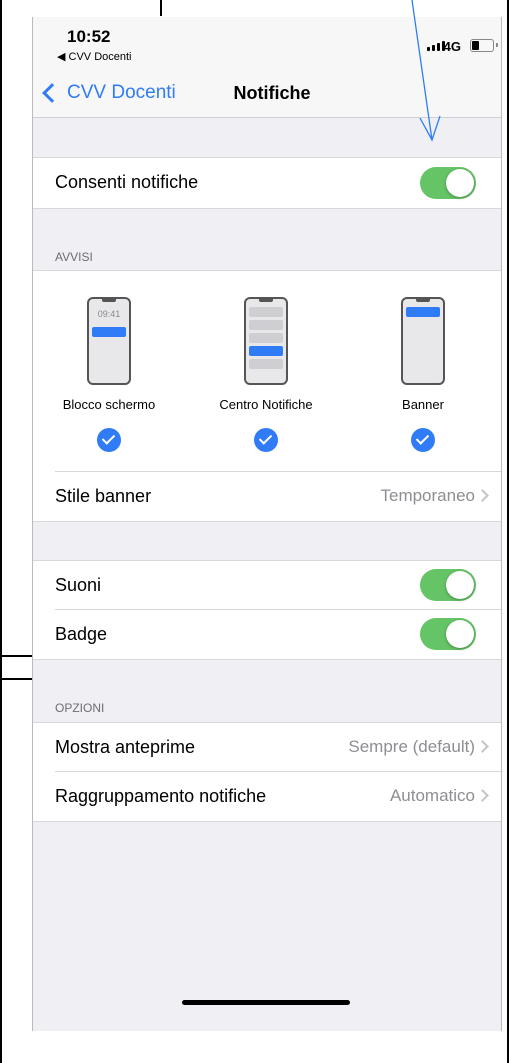  What do you see at coordinates (278, 796) in the screenshot?
I see `grouping-row: Raggruppamento notifiche Automatico` at bounding box center [278, 796].